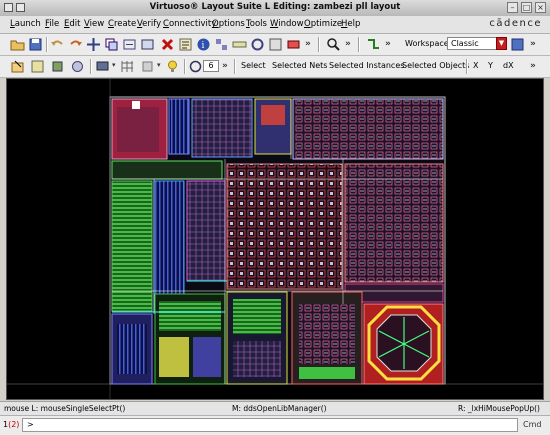  I want to click on overflow-chevron-6: », so click(533, 66).